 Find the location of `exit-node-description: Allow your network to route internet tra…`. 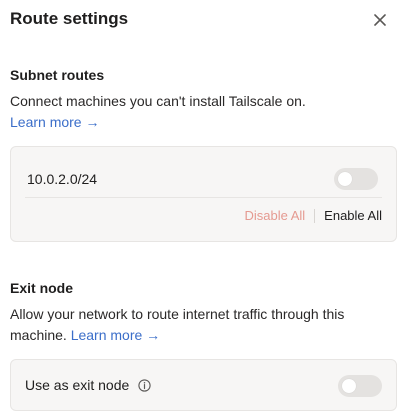

exit-node-description: Allow your network to route internet tra… is located at coordinates (201, 325).